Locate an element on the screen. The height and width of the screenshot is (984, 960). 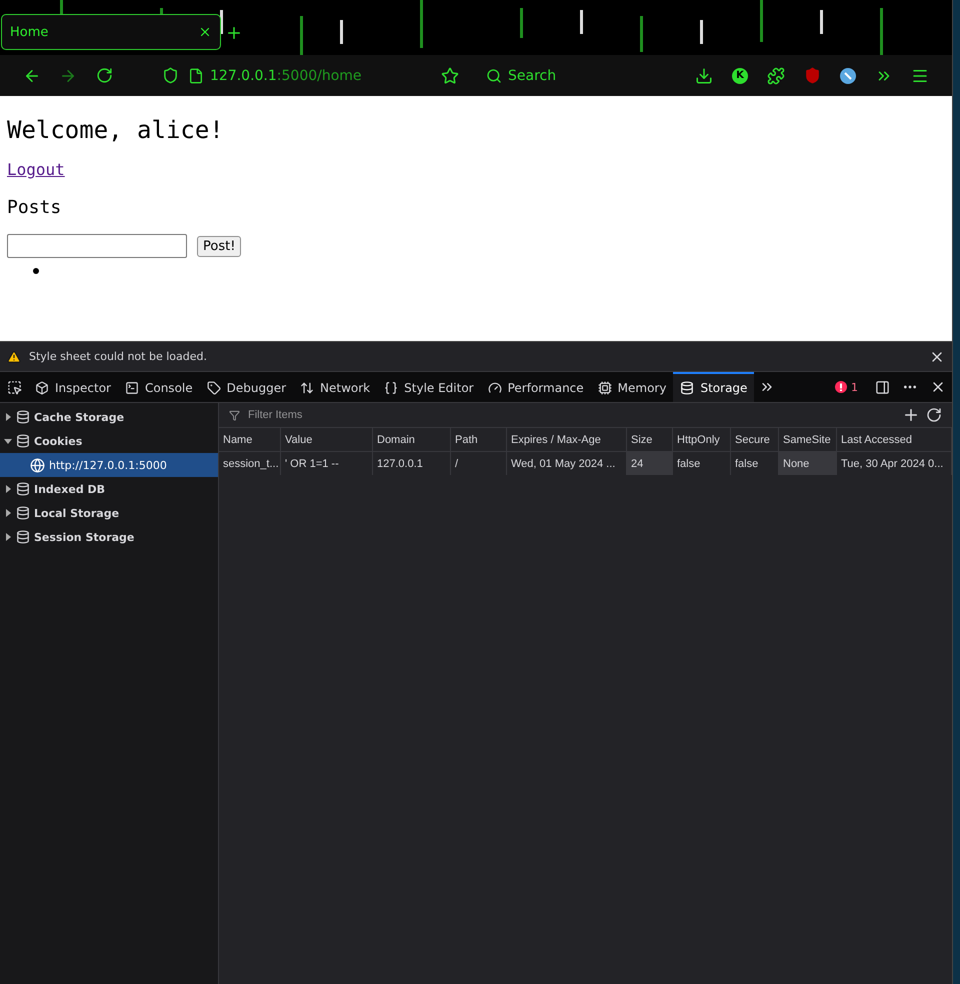
browser-tab: Home is located at coordinates (111, 32).